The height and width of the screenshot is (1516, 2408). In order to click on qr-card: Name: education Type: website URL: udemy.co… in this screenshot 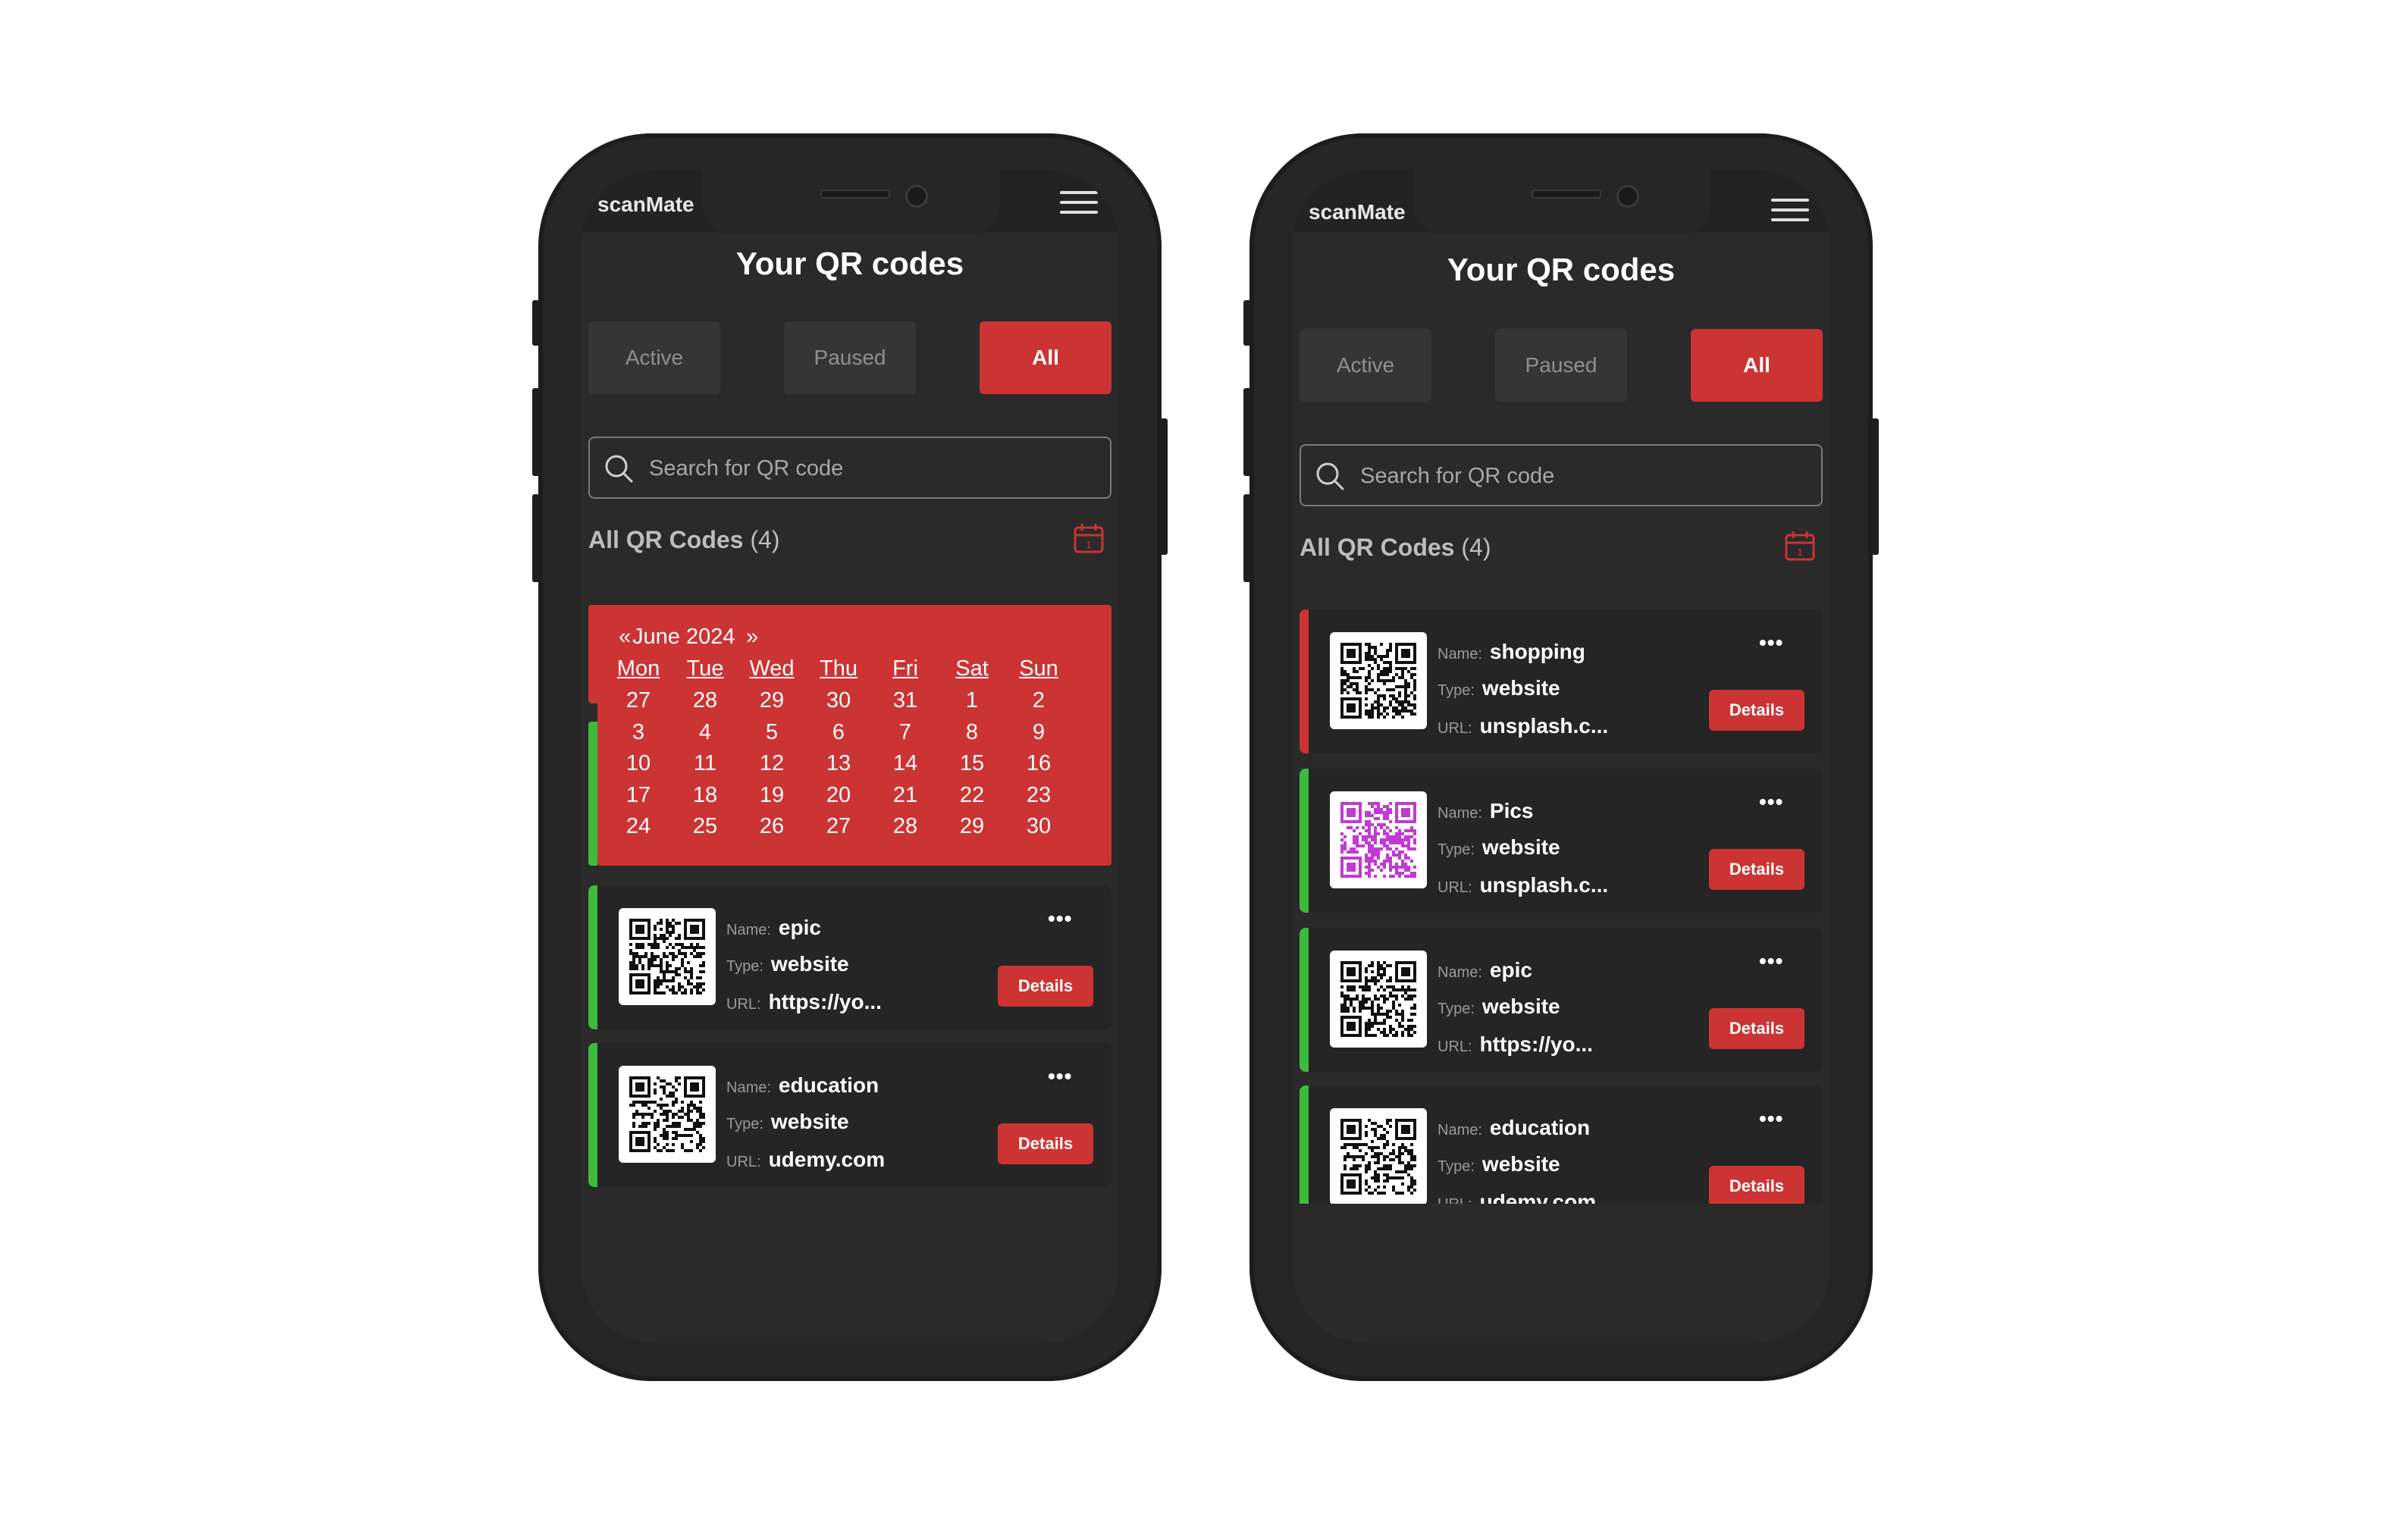, I will do `click(1561, 1144)`.